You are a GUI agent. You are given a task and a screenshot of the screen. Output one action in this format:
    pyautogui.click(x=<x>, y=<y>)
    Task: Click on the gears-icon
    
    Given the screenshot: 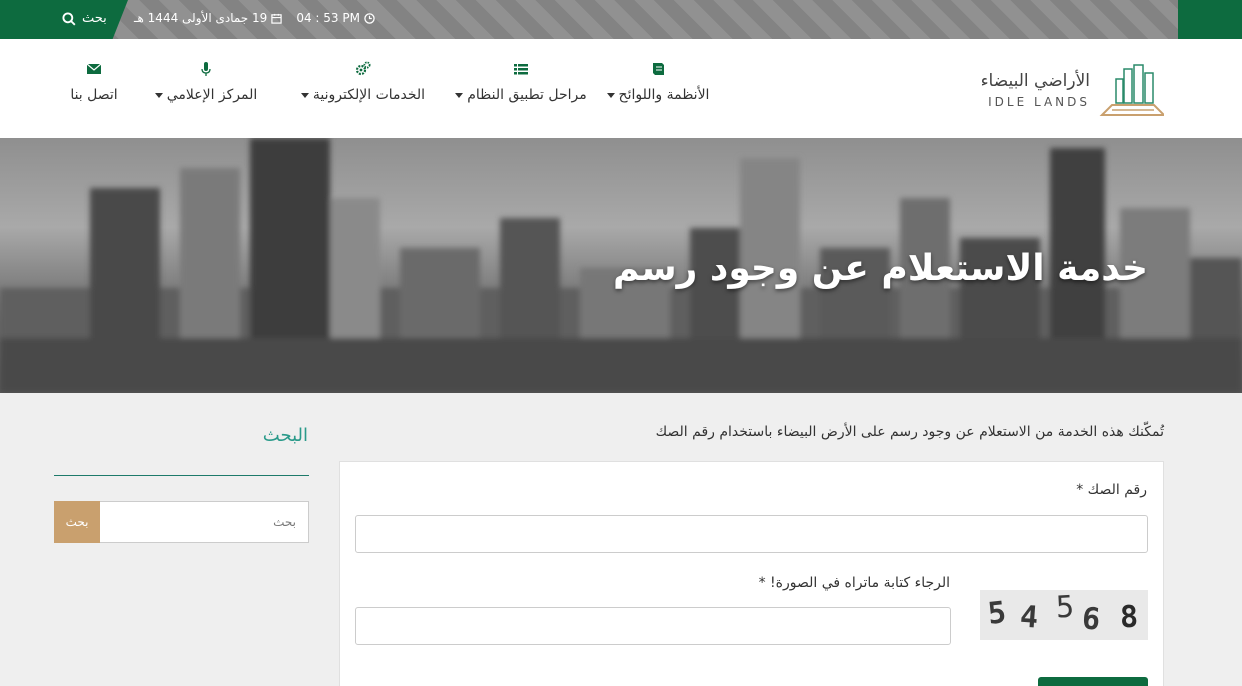 What is the action you would take?
    pyautogui.click(x=363, y=68)
    